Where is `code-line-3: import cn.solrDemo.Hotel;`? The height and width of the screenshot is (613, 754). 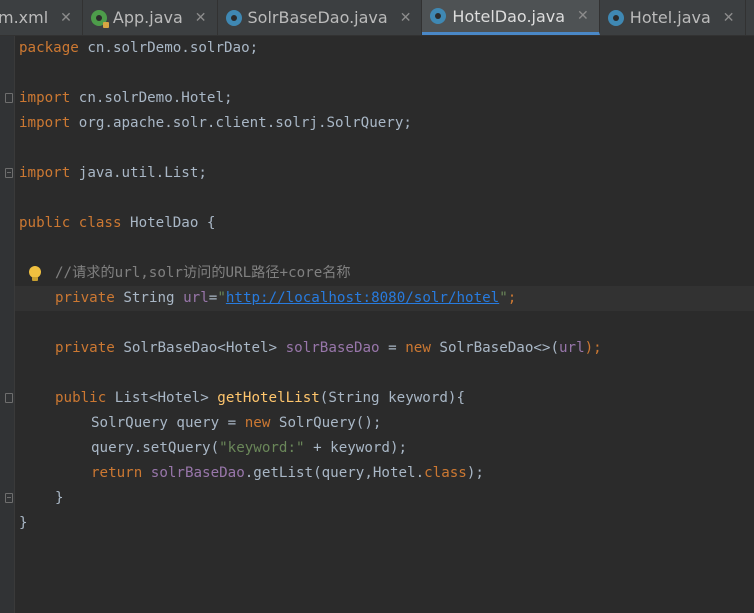
code-line-3: import cn.solrDemo.Hotel; is located at coordinates (126, 98).